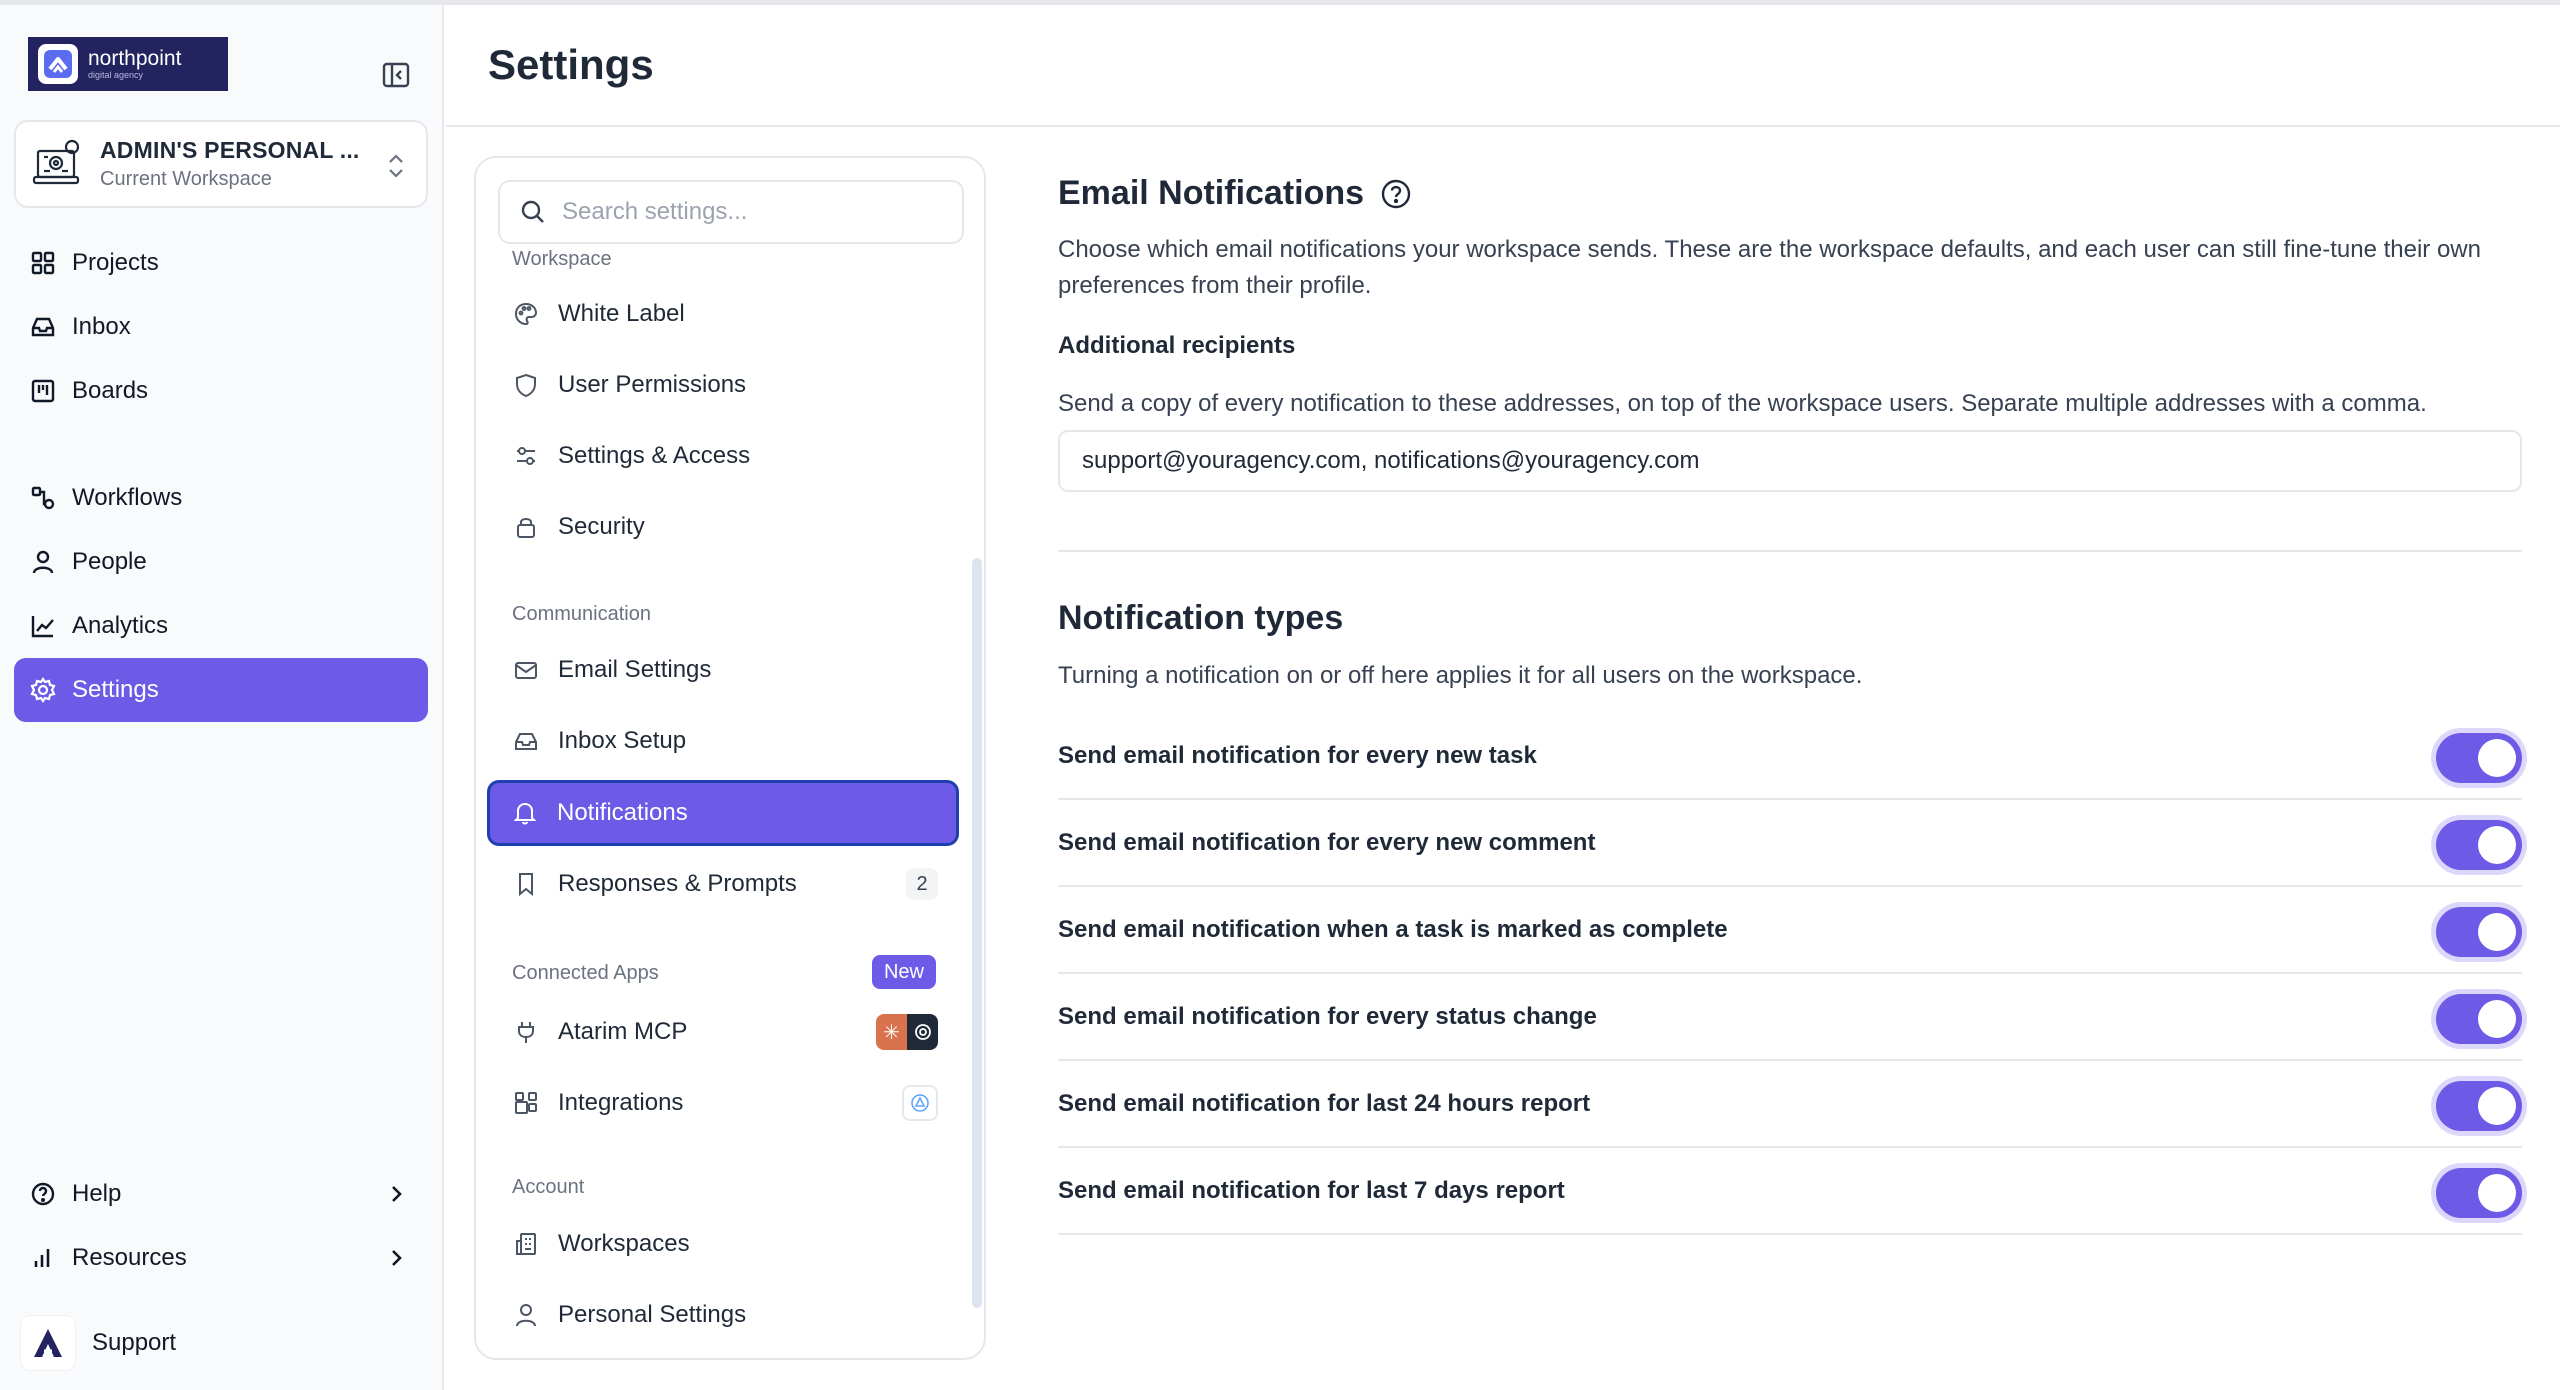 The height and width of the screenshot is (1390, 2560). I want to click on section-divider, so click(1790, 551).